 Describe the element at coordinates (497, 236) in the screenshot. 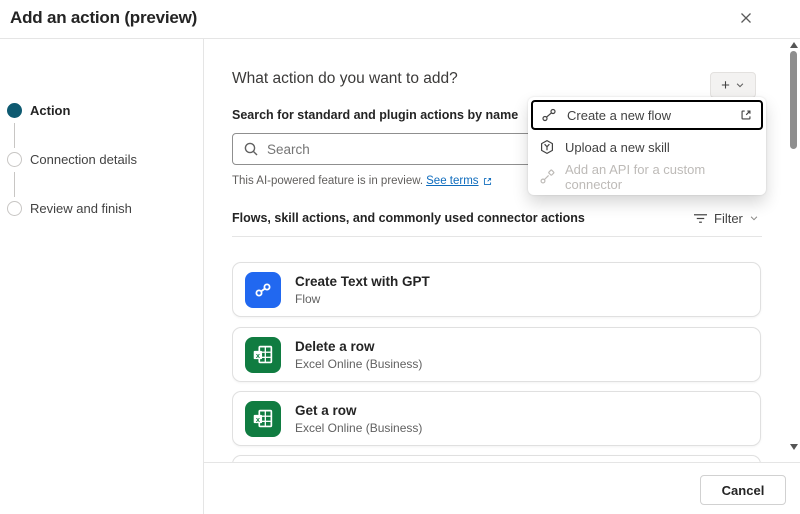

I see `list-divider` at that location.